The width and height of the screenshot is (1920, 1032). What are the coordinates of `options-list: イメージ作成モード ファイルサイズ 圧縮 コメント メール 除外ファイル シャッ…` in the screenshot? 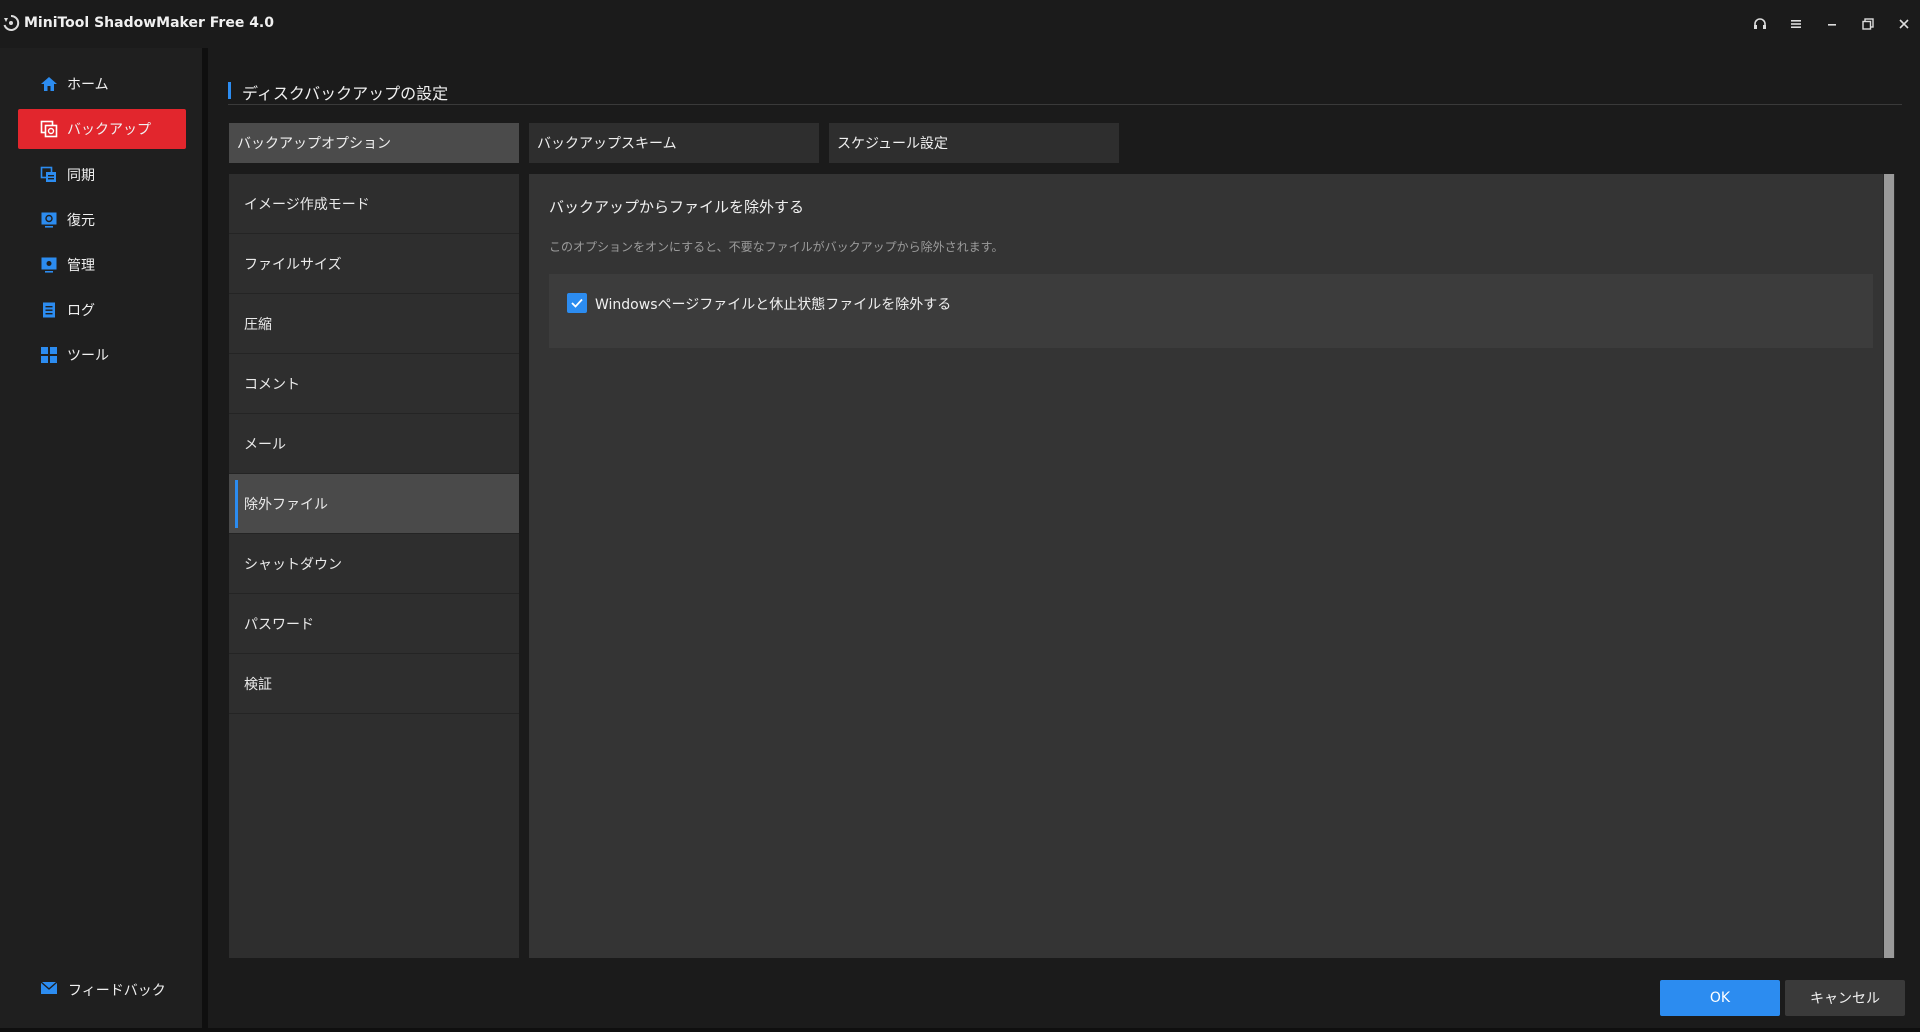 It's located at (374, 566).